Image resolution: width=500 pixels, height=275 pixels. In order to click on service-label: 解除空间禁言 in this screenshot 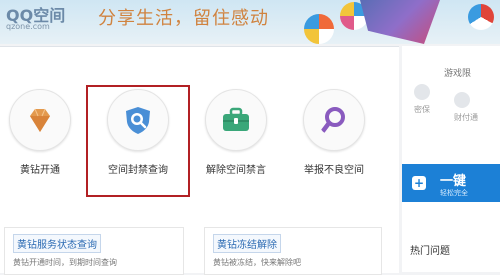, I will do `click(236, 170)`.